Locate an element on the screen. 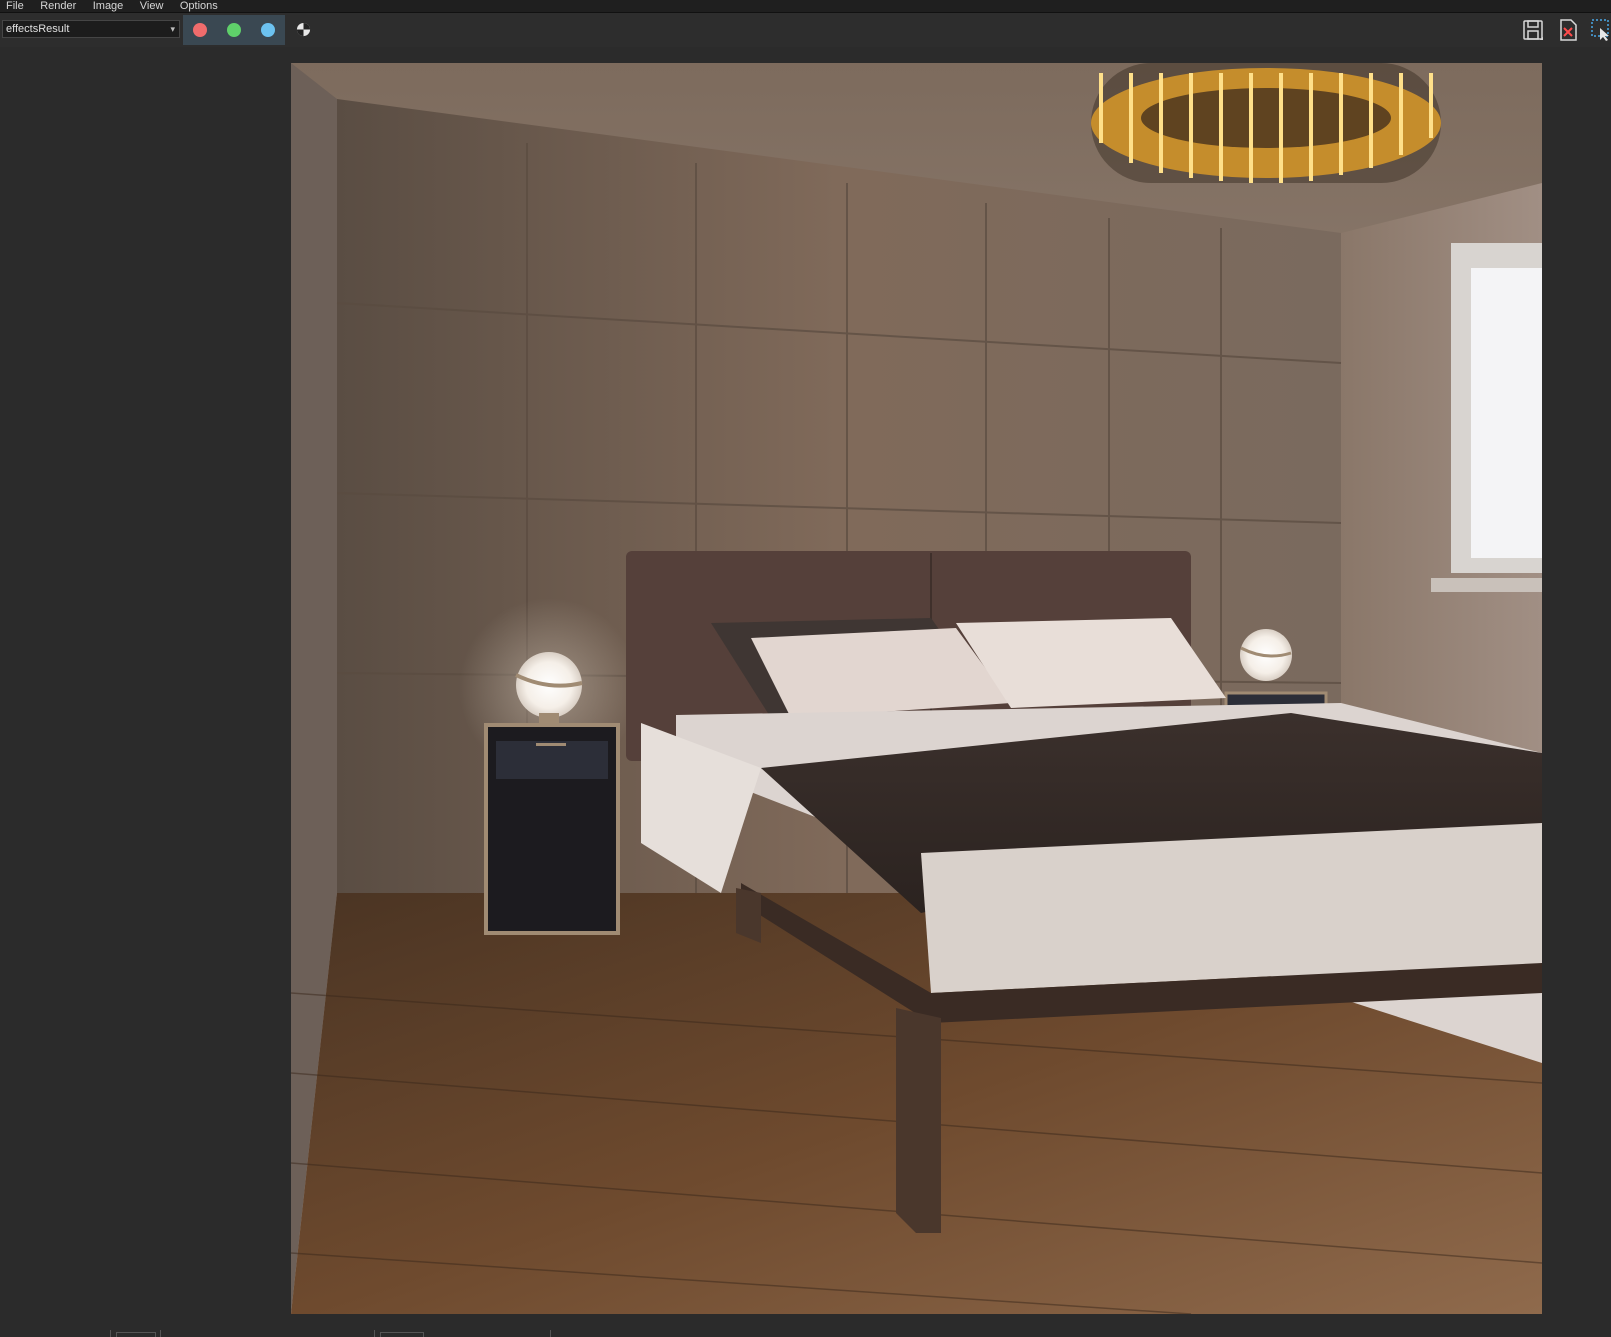 Image resolution: width=1611 pixels, height=1337 pixels. render-element-select: effectsResult ▾ is located at coordinates (91, 29).